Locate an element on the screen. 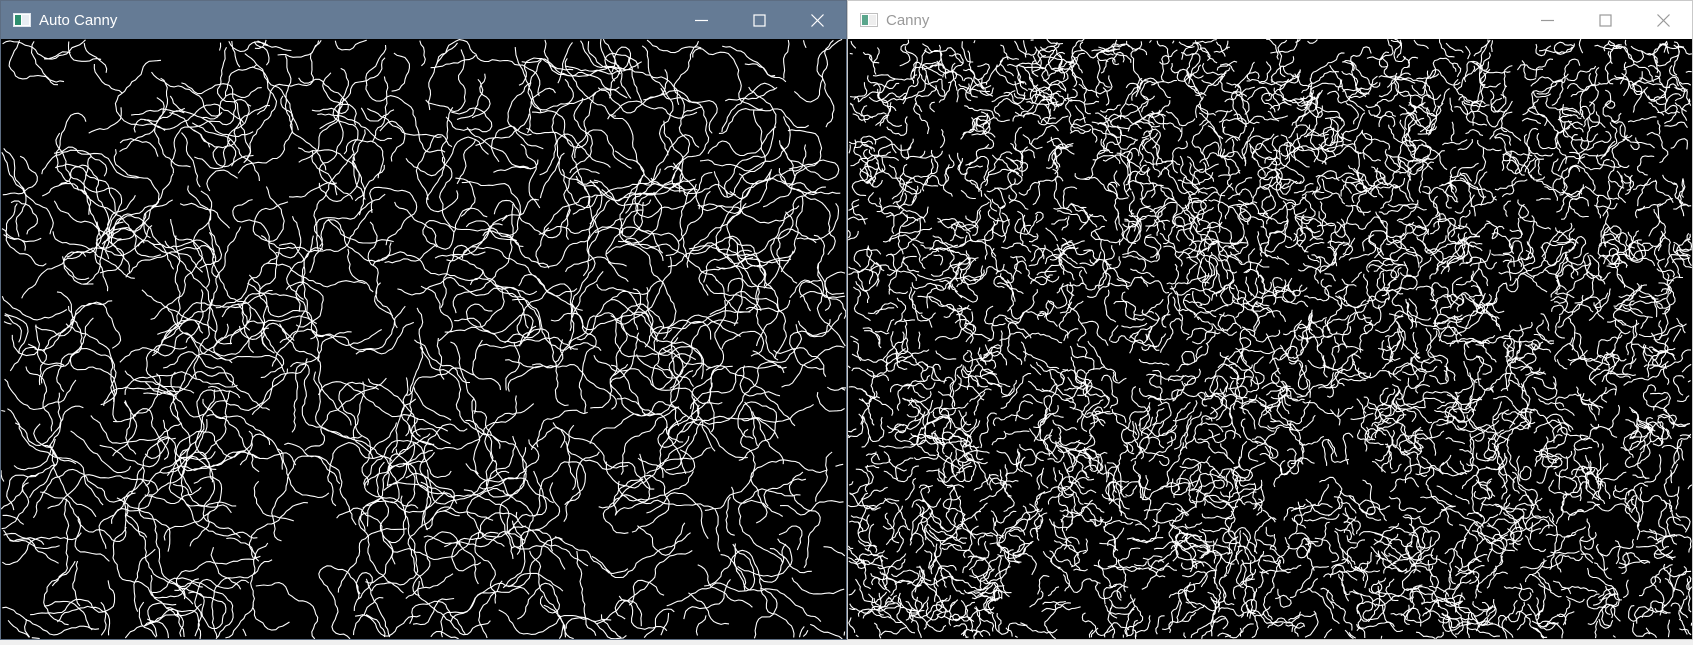  window-title: Canny is located at coordinates (908, 20).